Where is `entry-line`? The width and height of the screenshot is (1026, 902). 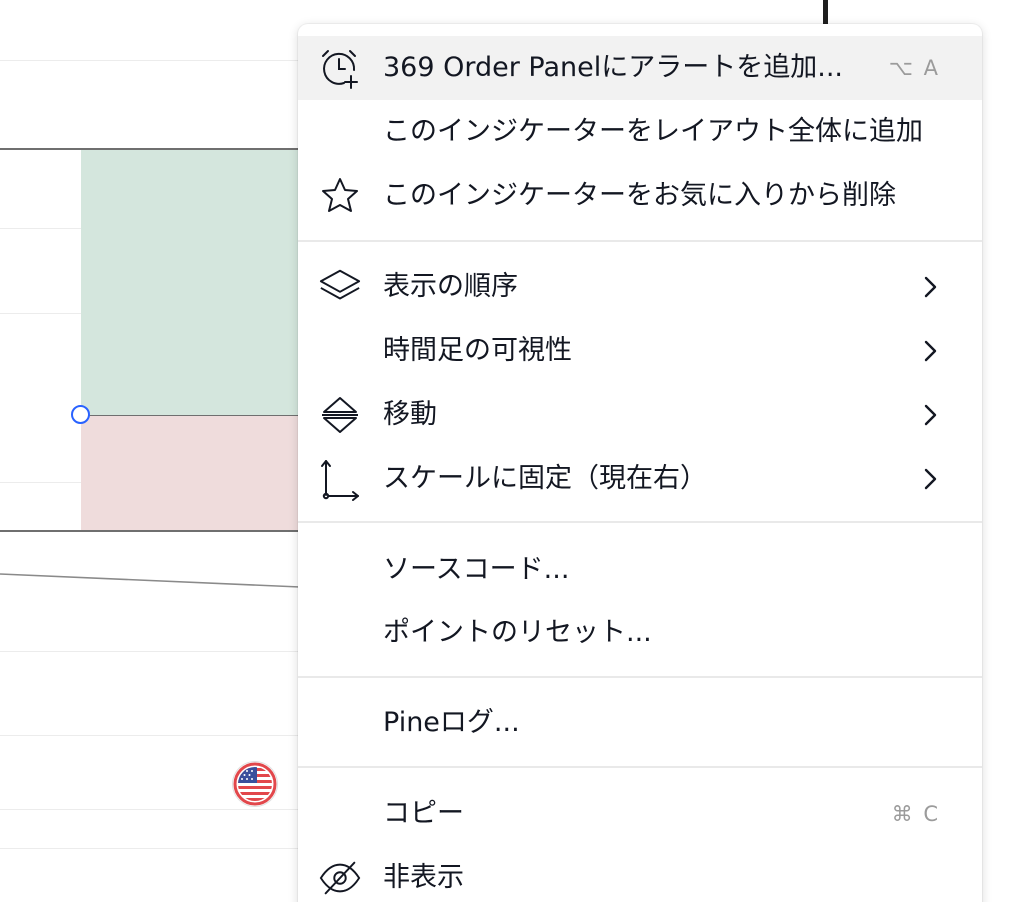
entry-line is located at coordinates (190, 415).